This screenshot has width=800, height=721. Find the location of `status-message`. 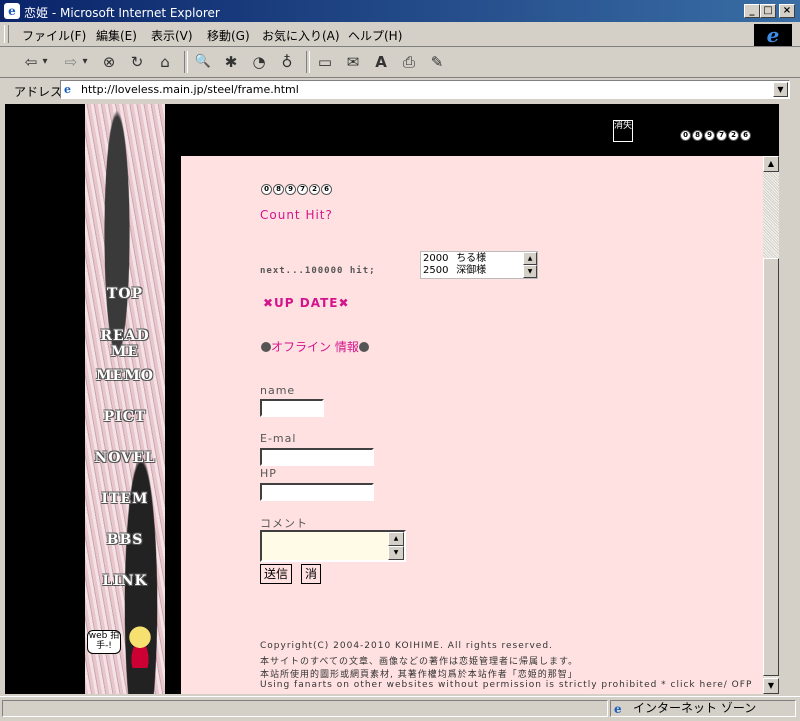

status-message is located at coordinates (305, 708).